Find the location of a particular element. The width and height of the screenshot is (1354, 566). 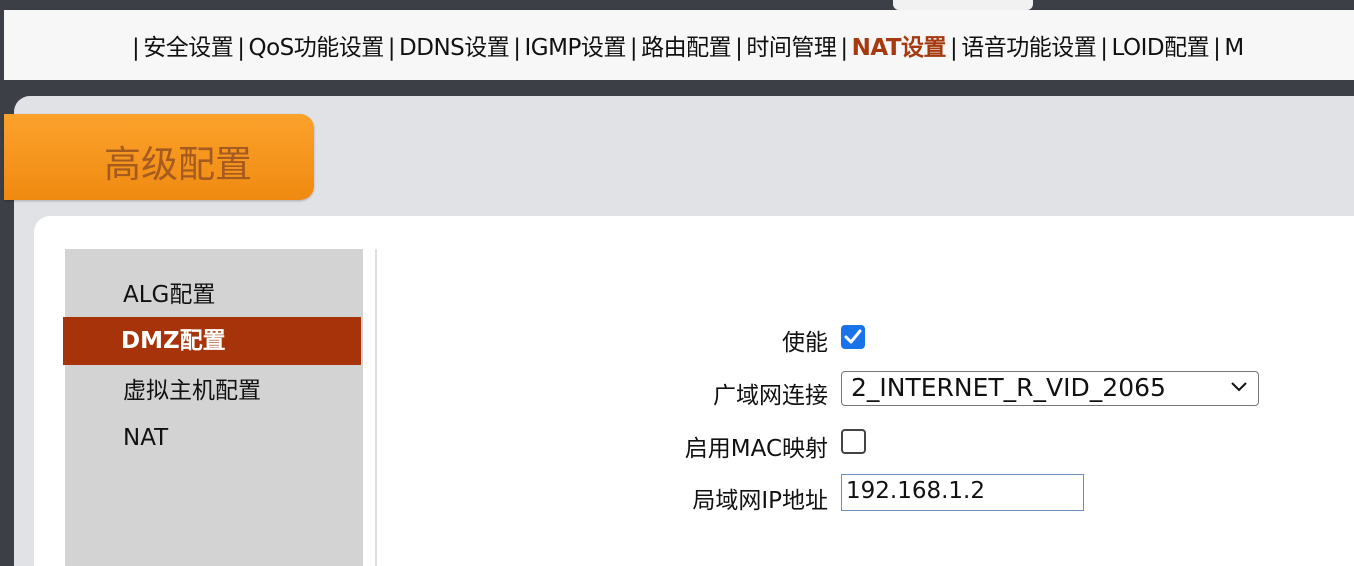

mac-mapping-label: 启用MAC映射 is located at coordinates (756, 449).